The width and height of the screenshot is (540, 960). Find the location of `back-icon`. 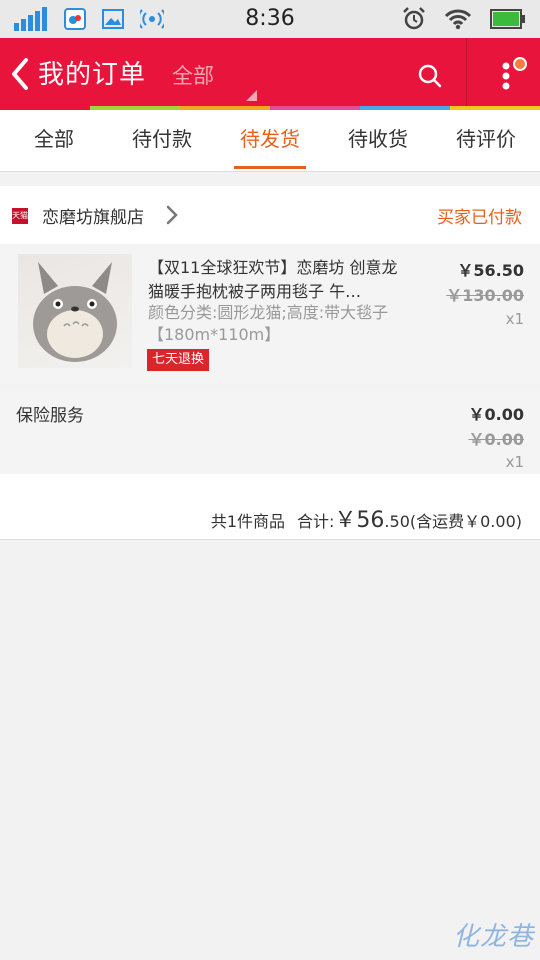

back-icon is located at coordinates (20, 74).